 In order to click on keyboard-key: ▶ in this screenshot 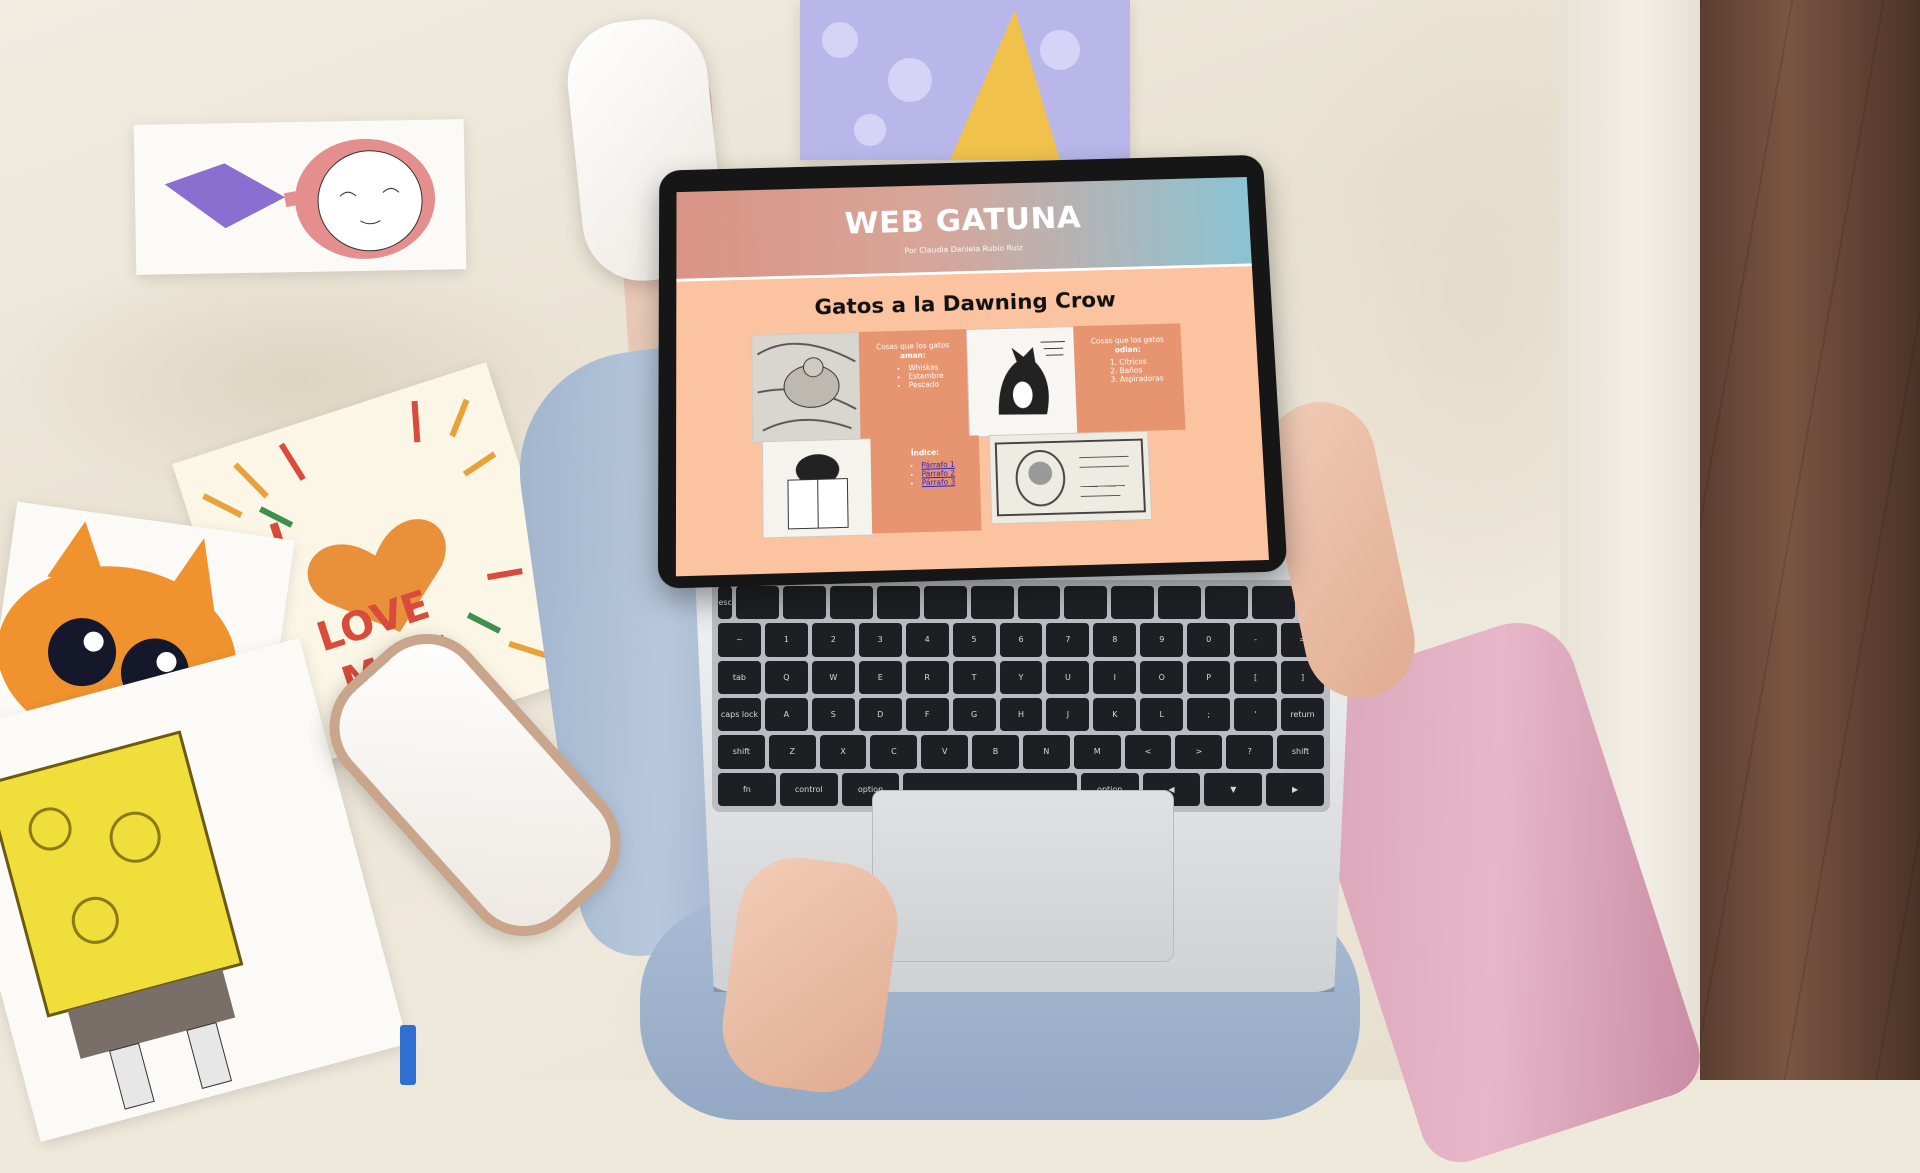, I will do `click(1295, 789)`.